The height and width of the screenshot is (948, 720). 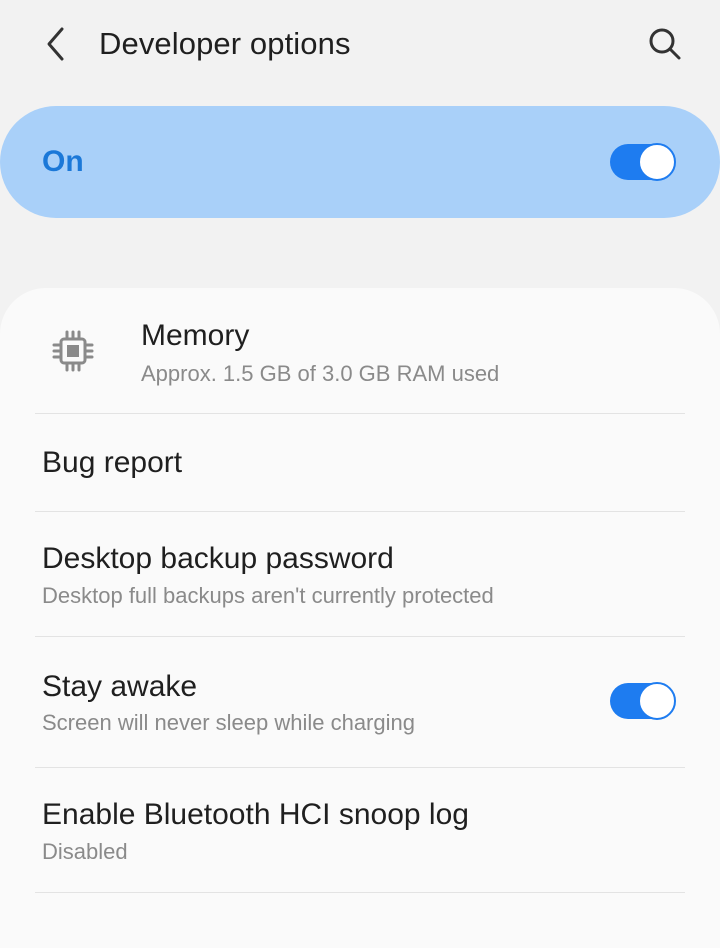 What do you see at coordinates (73, 351) in the screenshot?
I see `memory-chip-icon` at bounding box center [73, 351].